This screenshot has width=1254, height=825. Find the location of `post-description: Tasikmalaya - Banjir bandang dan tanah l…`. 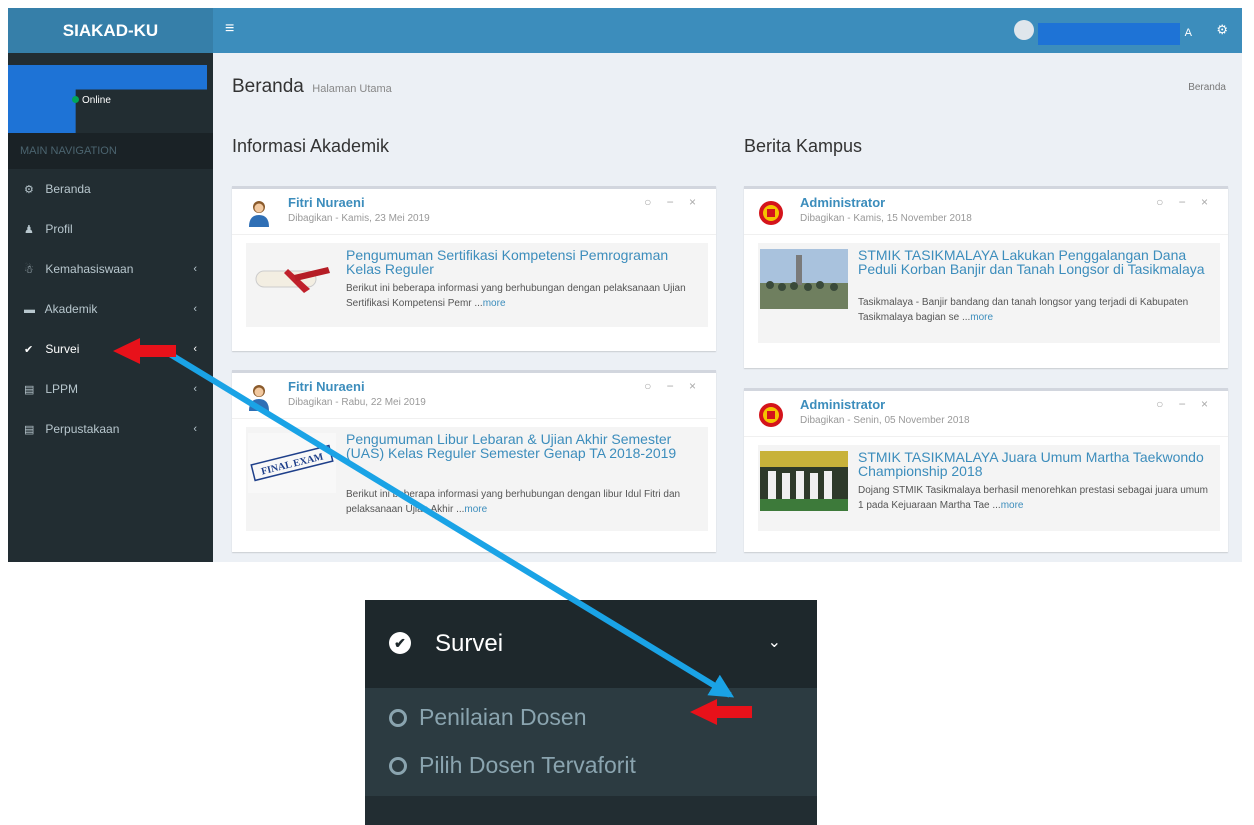

post-description: Tasikmalaya - Banjir bandang dan tanah l… is located at coordinates (1036, 310).